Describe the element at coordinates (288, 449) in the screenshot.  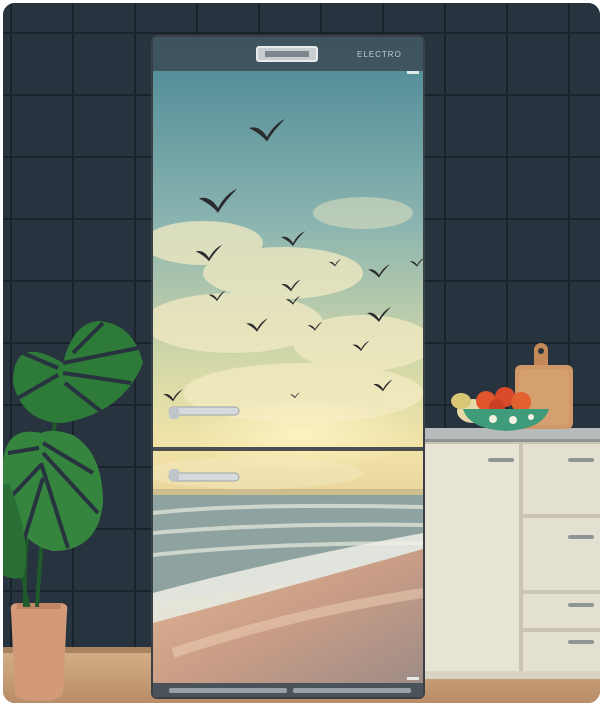
I see `door-gap` at that location.